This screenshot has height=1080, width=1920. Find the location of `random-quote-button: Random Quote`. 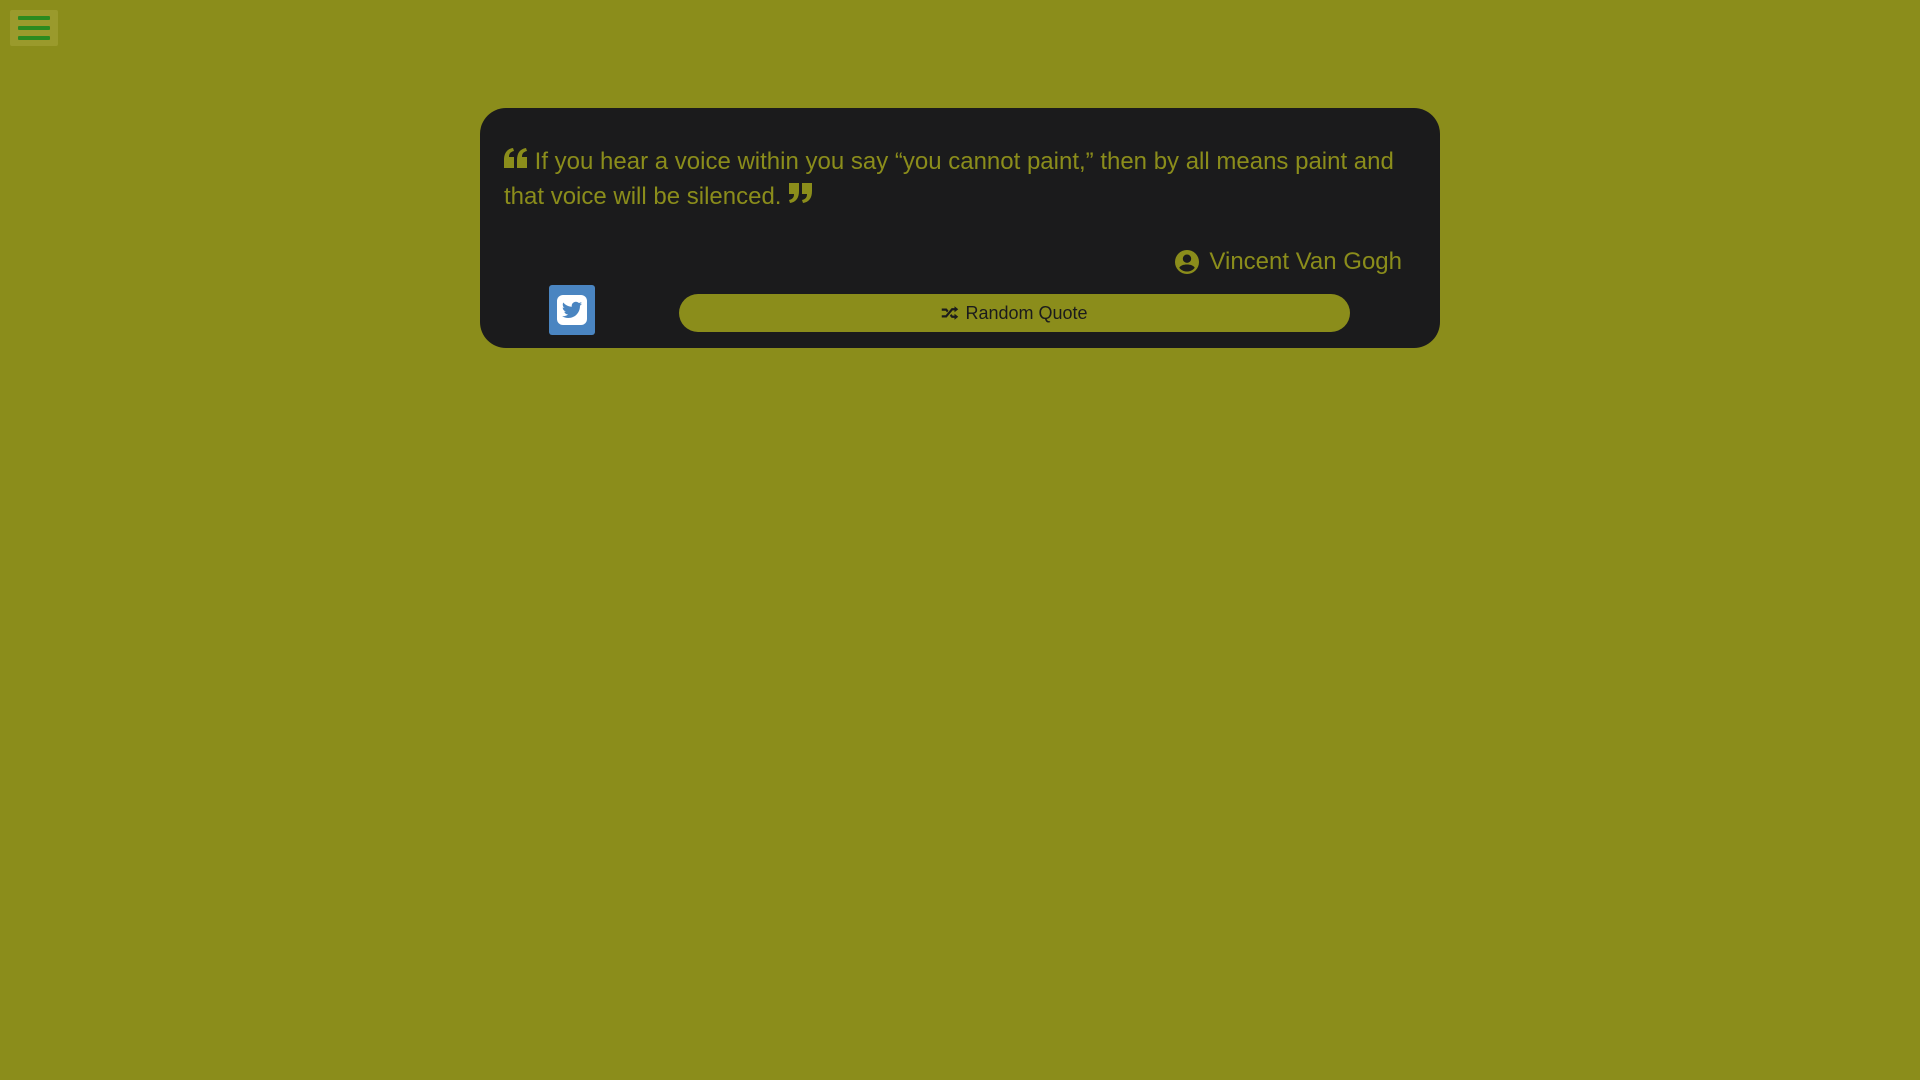

random-quote-button: Random Quote is located at coordinates (1014, 313).